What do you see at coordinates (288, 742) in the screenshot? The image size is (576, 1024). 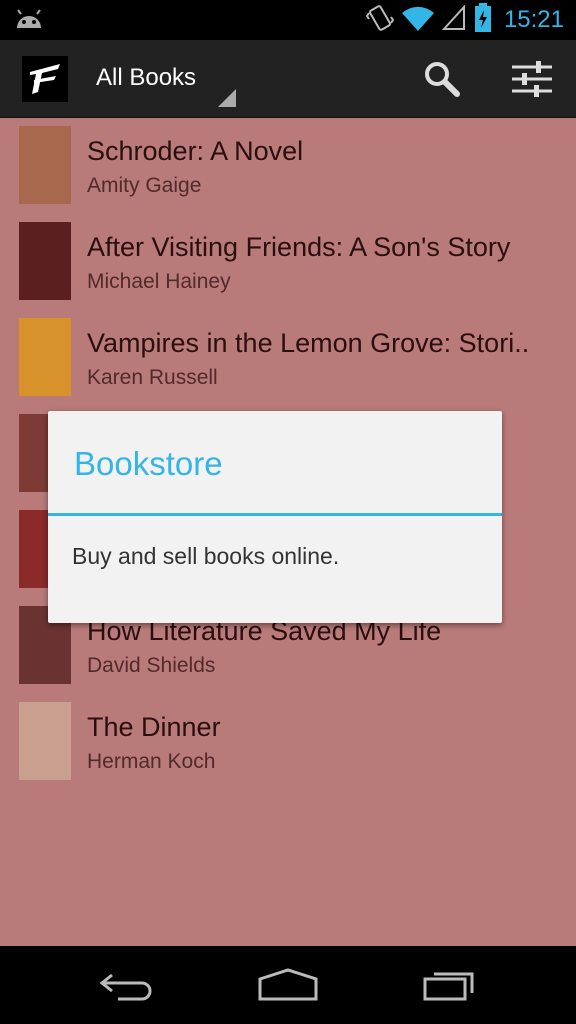 I see `list-item: The Dinner Herman Koch` at bounding box center [288, 742].